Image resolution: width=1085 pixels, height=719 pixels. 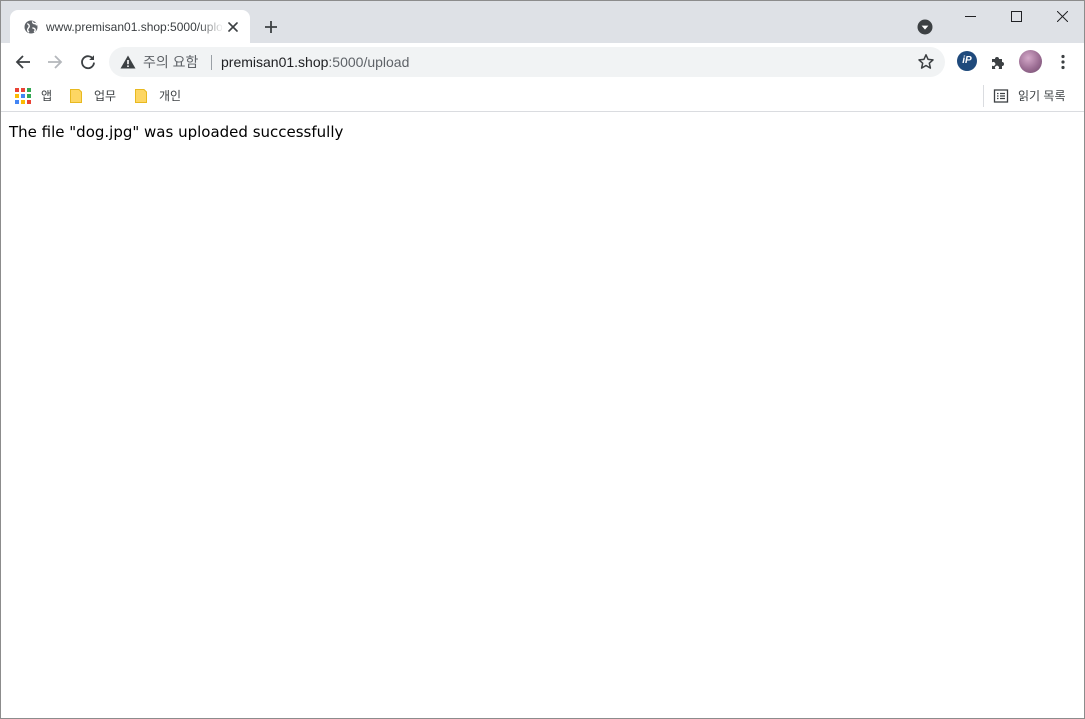 What do you see at coordinates (369, 62) in the screenshot?
I see `url-path: :5000/upload` at bounding box center [369, 62].